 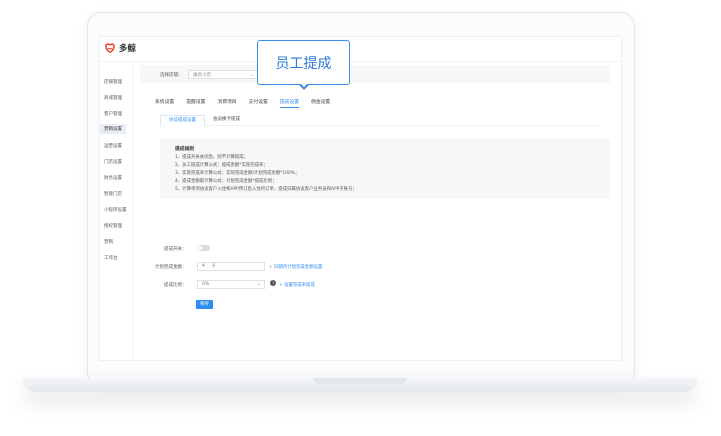 What do you see at coordinates (221, 165) in the screenshot?
I see `rule-line: 2、员工提成计算公式：提成金额*实际完成率；` at bounding box center [221, 165].